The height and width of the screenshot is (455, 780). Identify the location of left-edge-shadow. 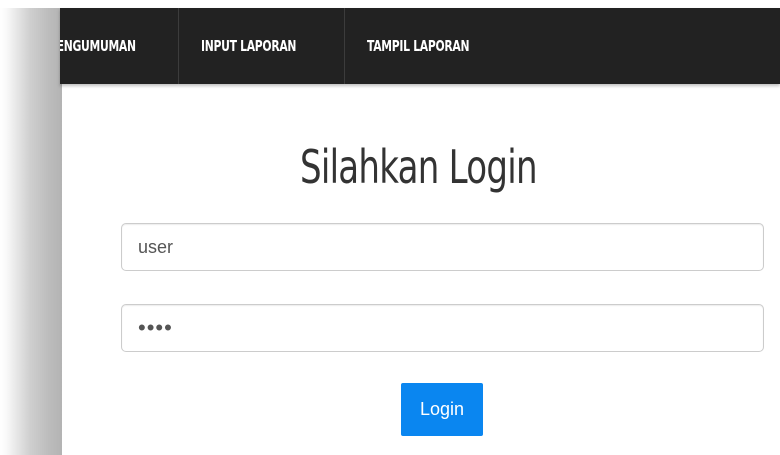
(31, 227).